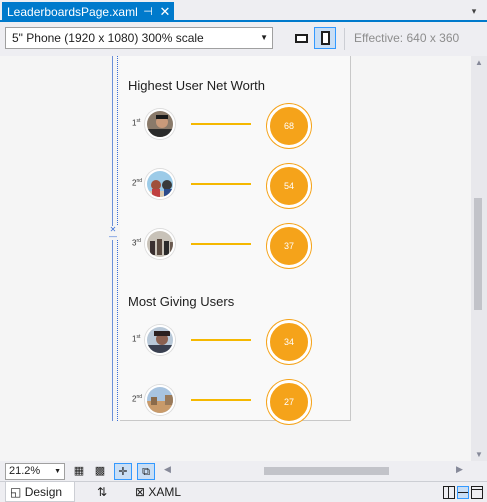 The image size is (487, 502). Describe the element at coordinates (165, 12) in the screenshot. I see `close-icon: ✕` at that location.